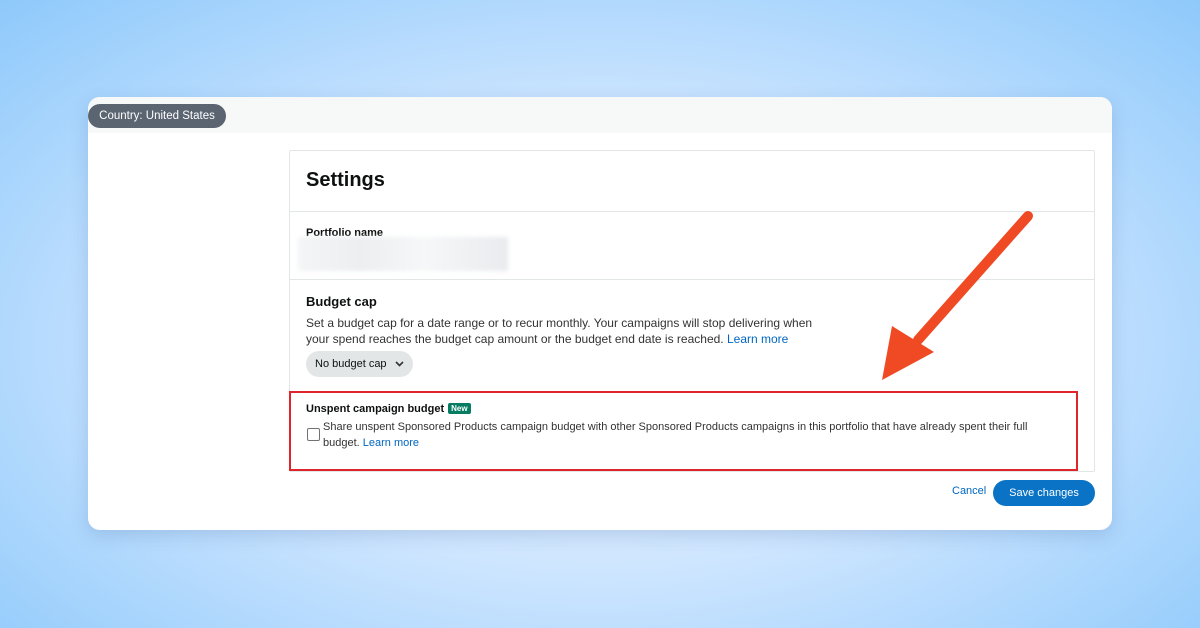 This screenshot has width=1200, height=628. What do you see at coordinates (957, 295) in the screenshot?
I see `arrow-icon` at bounding box center [957, 295].